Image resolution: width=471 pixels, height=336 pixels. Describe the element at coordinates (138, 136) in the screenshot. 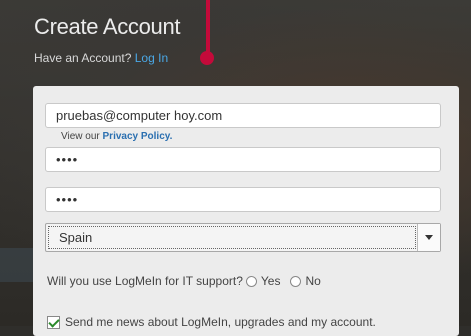

I see `privacy-policy-link: Privacy Policy.` at that location.